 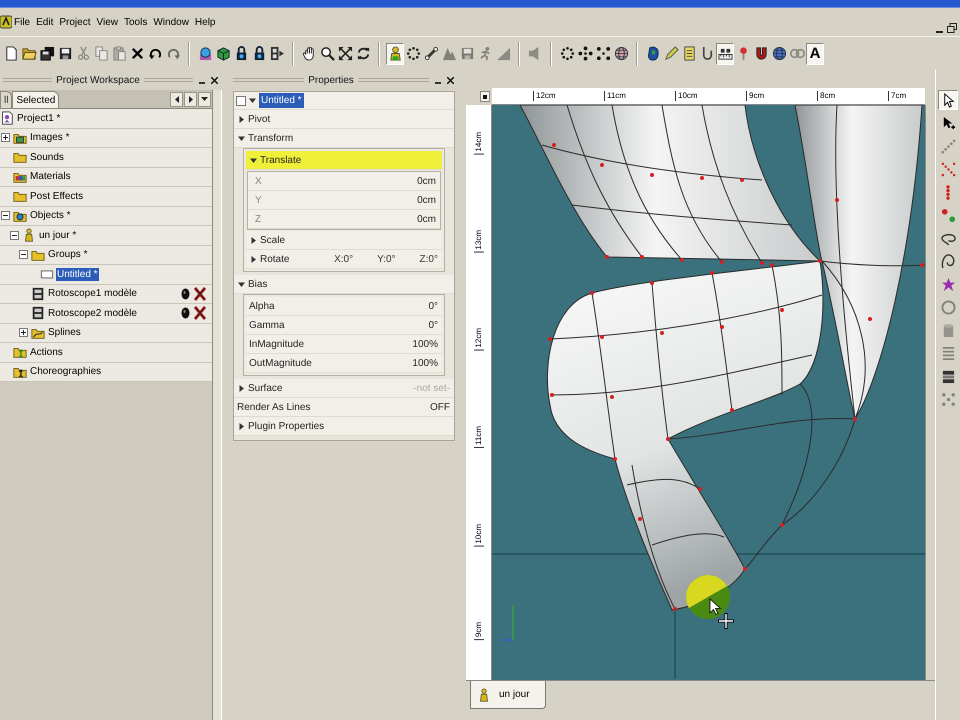 What do you see at coordinates (64, 333) in the screenshot?
I see `tree-label: Splines` at bounding box center [64, 333].